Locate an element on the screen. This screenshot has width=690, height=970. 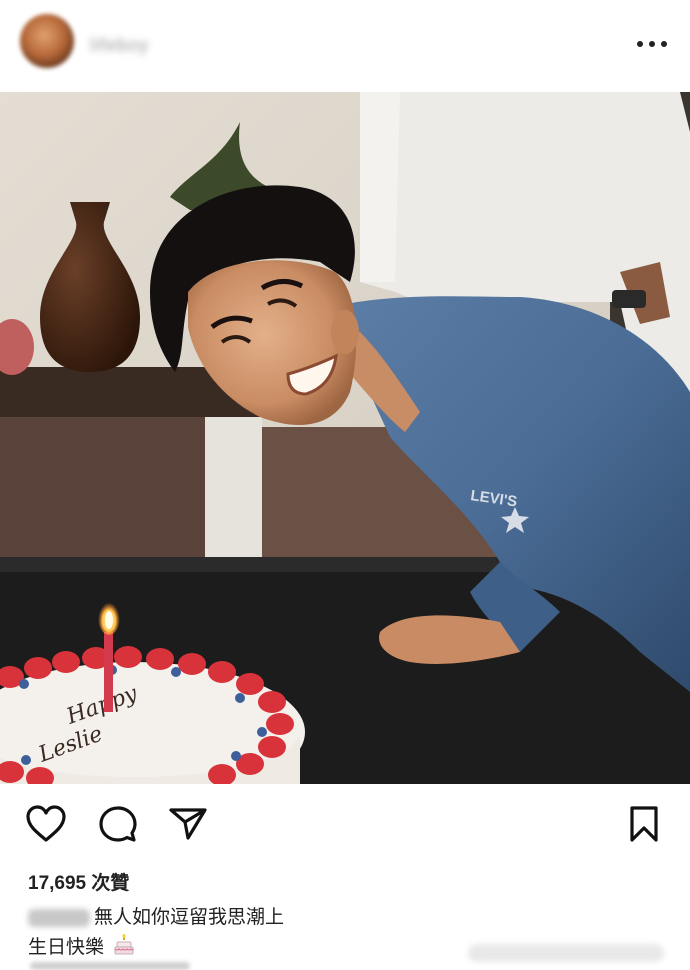
comment-bubble-icon is located at coordinates (118, 824).